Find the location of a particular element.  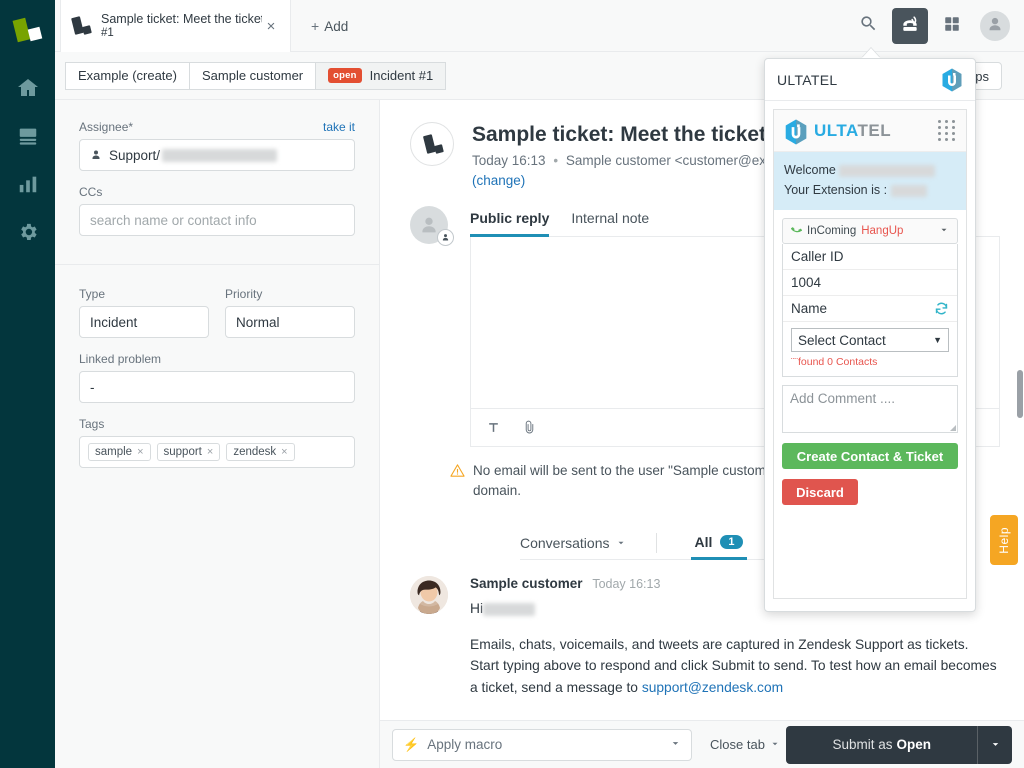

sidebar-item-home is located at coordinates (27, 90).